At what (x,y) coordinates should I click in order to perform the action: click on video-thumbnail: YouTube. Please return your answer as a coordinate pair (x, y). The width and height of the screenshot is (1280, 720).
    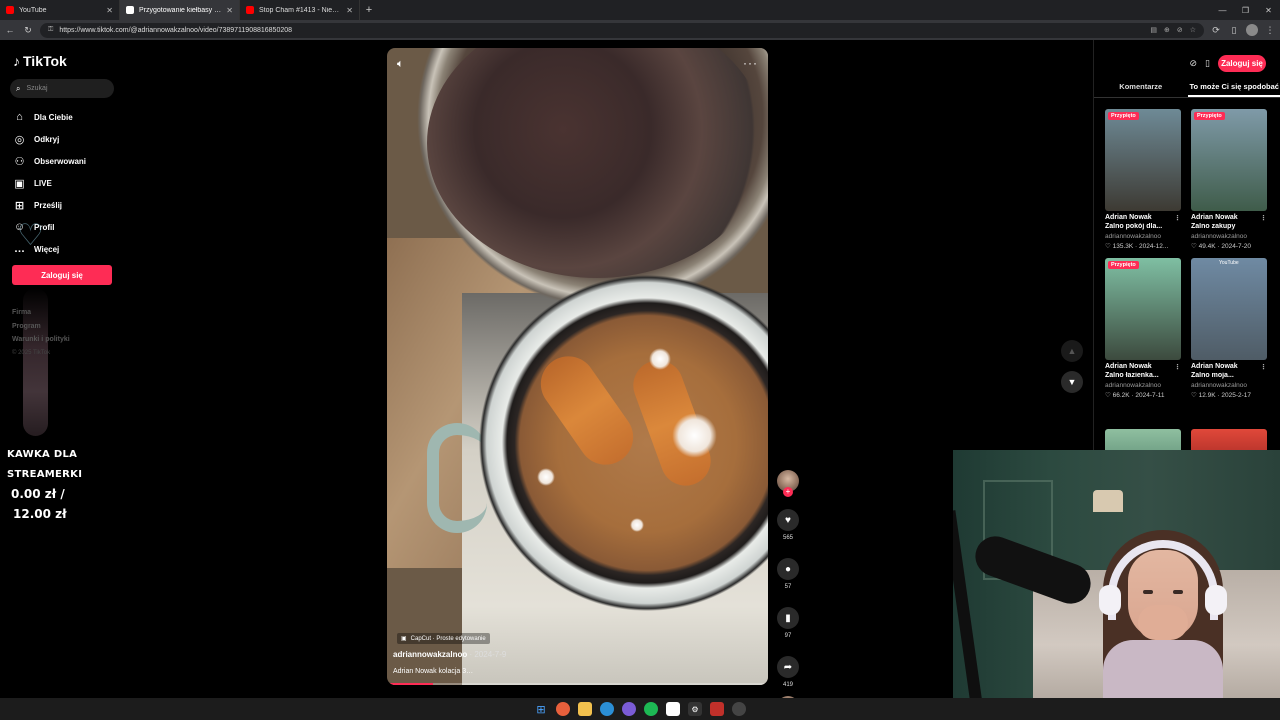
    Looking at the image, I should click on (1229, 309).